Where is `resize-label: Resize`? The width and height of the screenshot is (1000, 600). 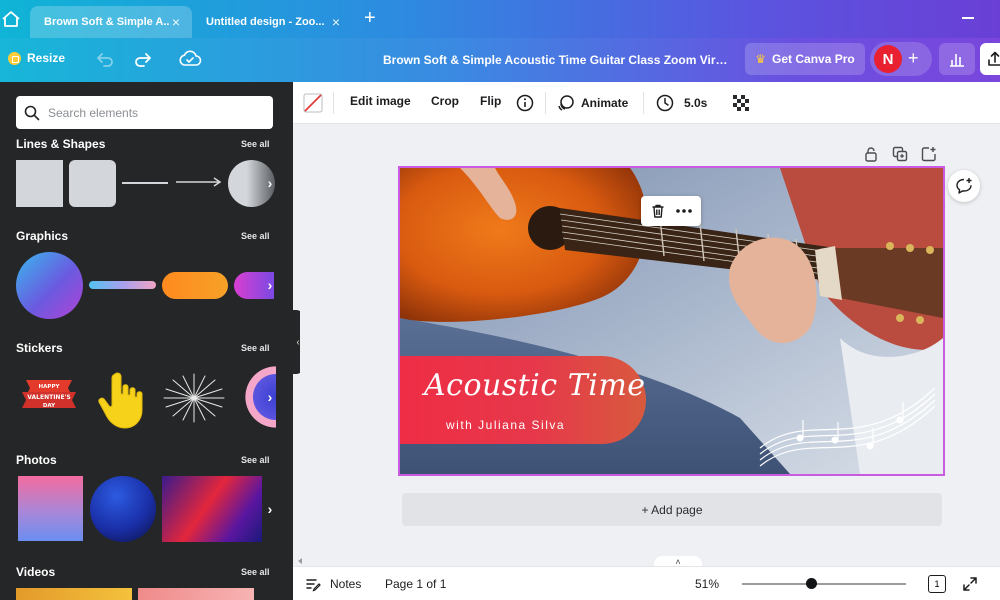 resize-label: Resize is located at coordinates (46, 58).